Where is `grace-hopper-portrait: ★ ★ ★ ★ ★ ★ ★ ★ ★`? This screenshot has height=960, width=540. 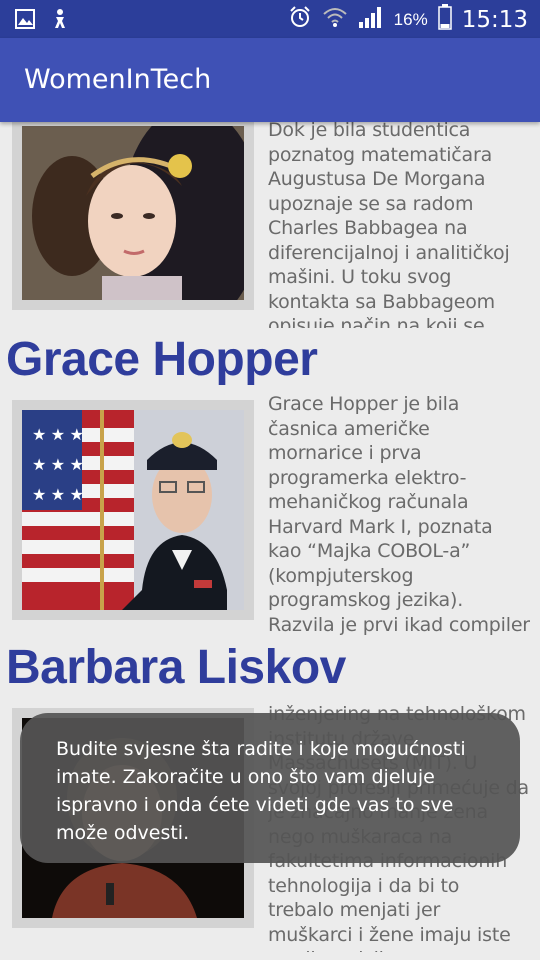 grace-hopper-portrait: ★ ★ ★ ★ ★ ★ ★ ★ ★ is located at coordinates (133, 510).